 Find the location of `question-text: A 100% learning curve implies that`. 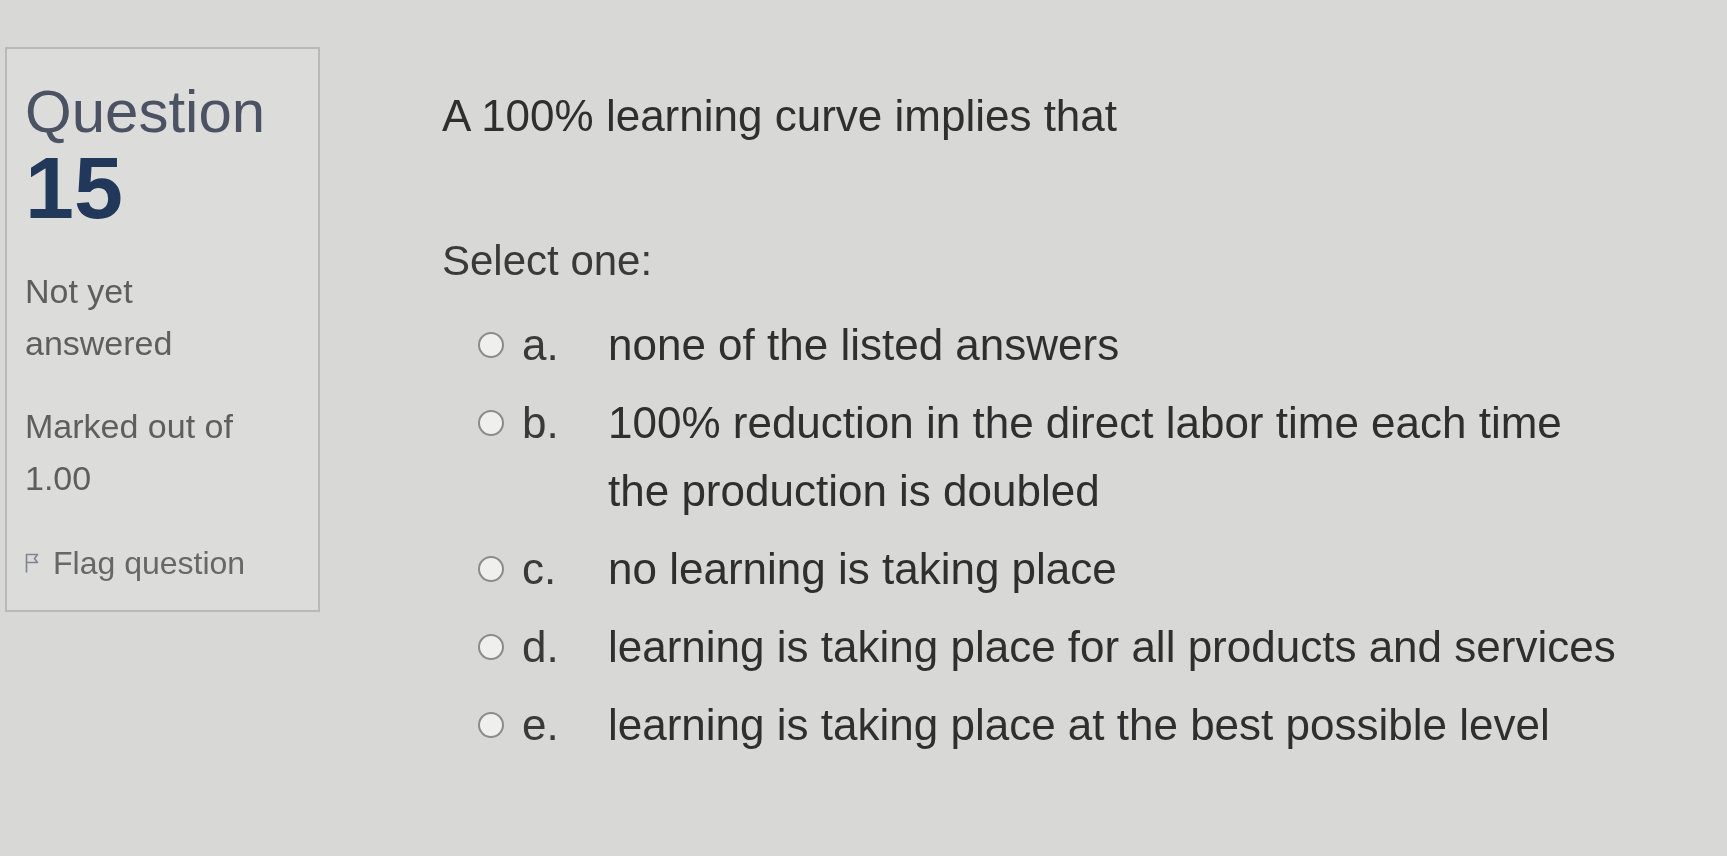

question-text: A 100% learning curve implies that is located at coordinates (780, 116).